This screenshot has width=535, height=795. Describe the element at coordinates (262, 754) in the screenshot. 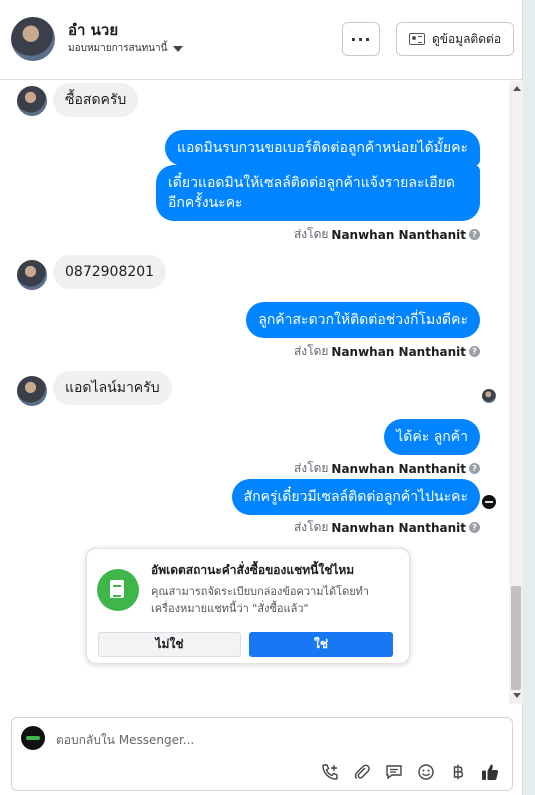

I see `message-composer` at that location.